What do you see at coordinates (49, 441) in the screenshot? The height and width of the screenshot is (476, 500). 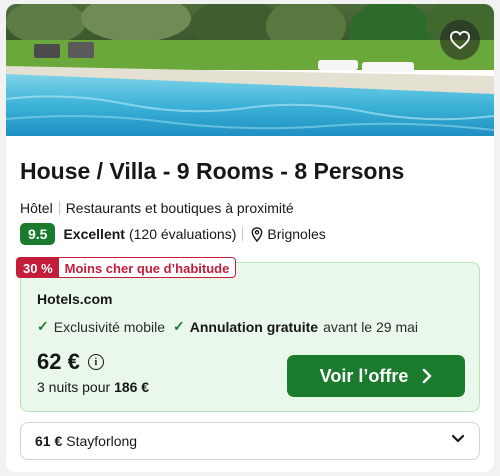 I see `alt-offer-price: 61 €` at bounding box center [49, 441].